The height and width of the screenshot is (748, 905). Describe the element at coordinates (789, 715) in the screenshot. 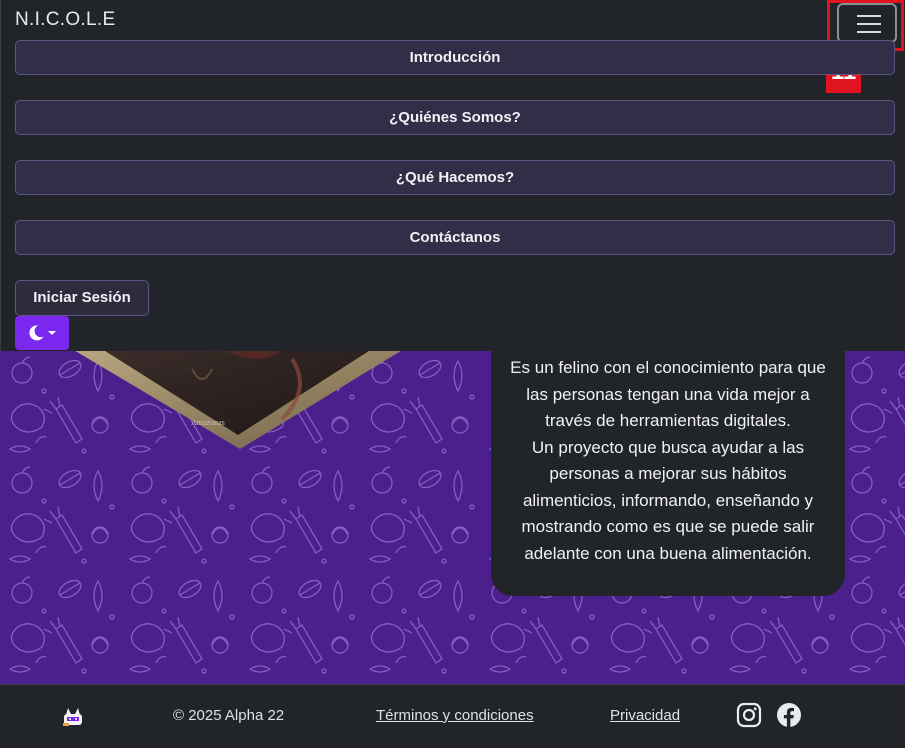

I see `facebook-icon` at that location.